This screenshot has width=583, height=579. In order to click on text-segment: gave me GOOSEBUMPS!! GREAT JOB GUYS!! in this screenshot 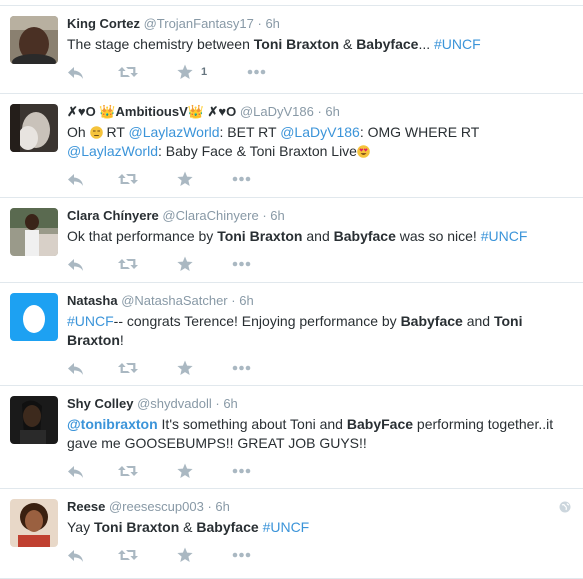, I will do `click(217, 443)`.